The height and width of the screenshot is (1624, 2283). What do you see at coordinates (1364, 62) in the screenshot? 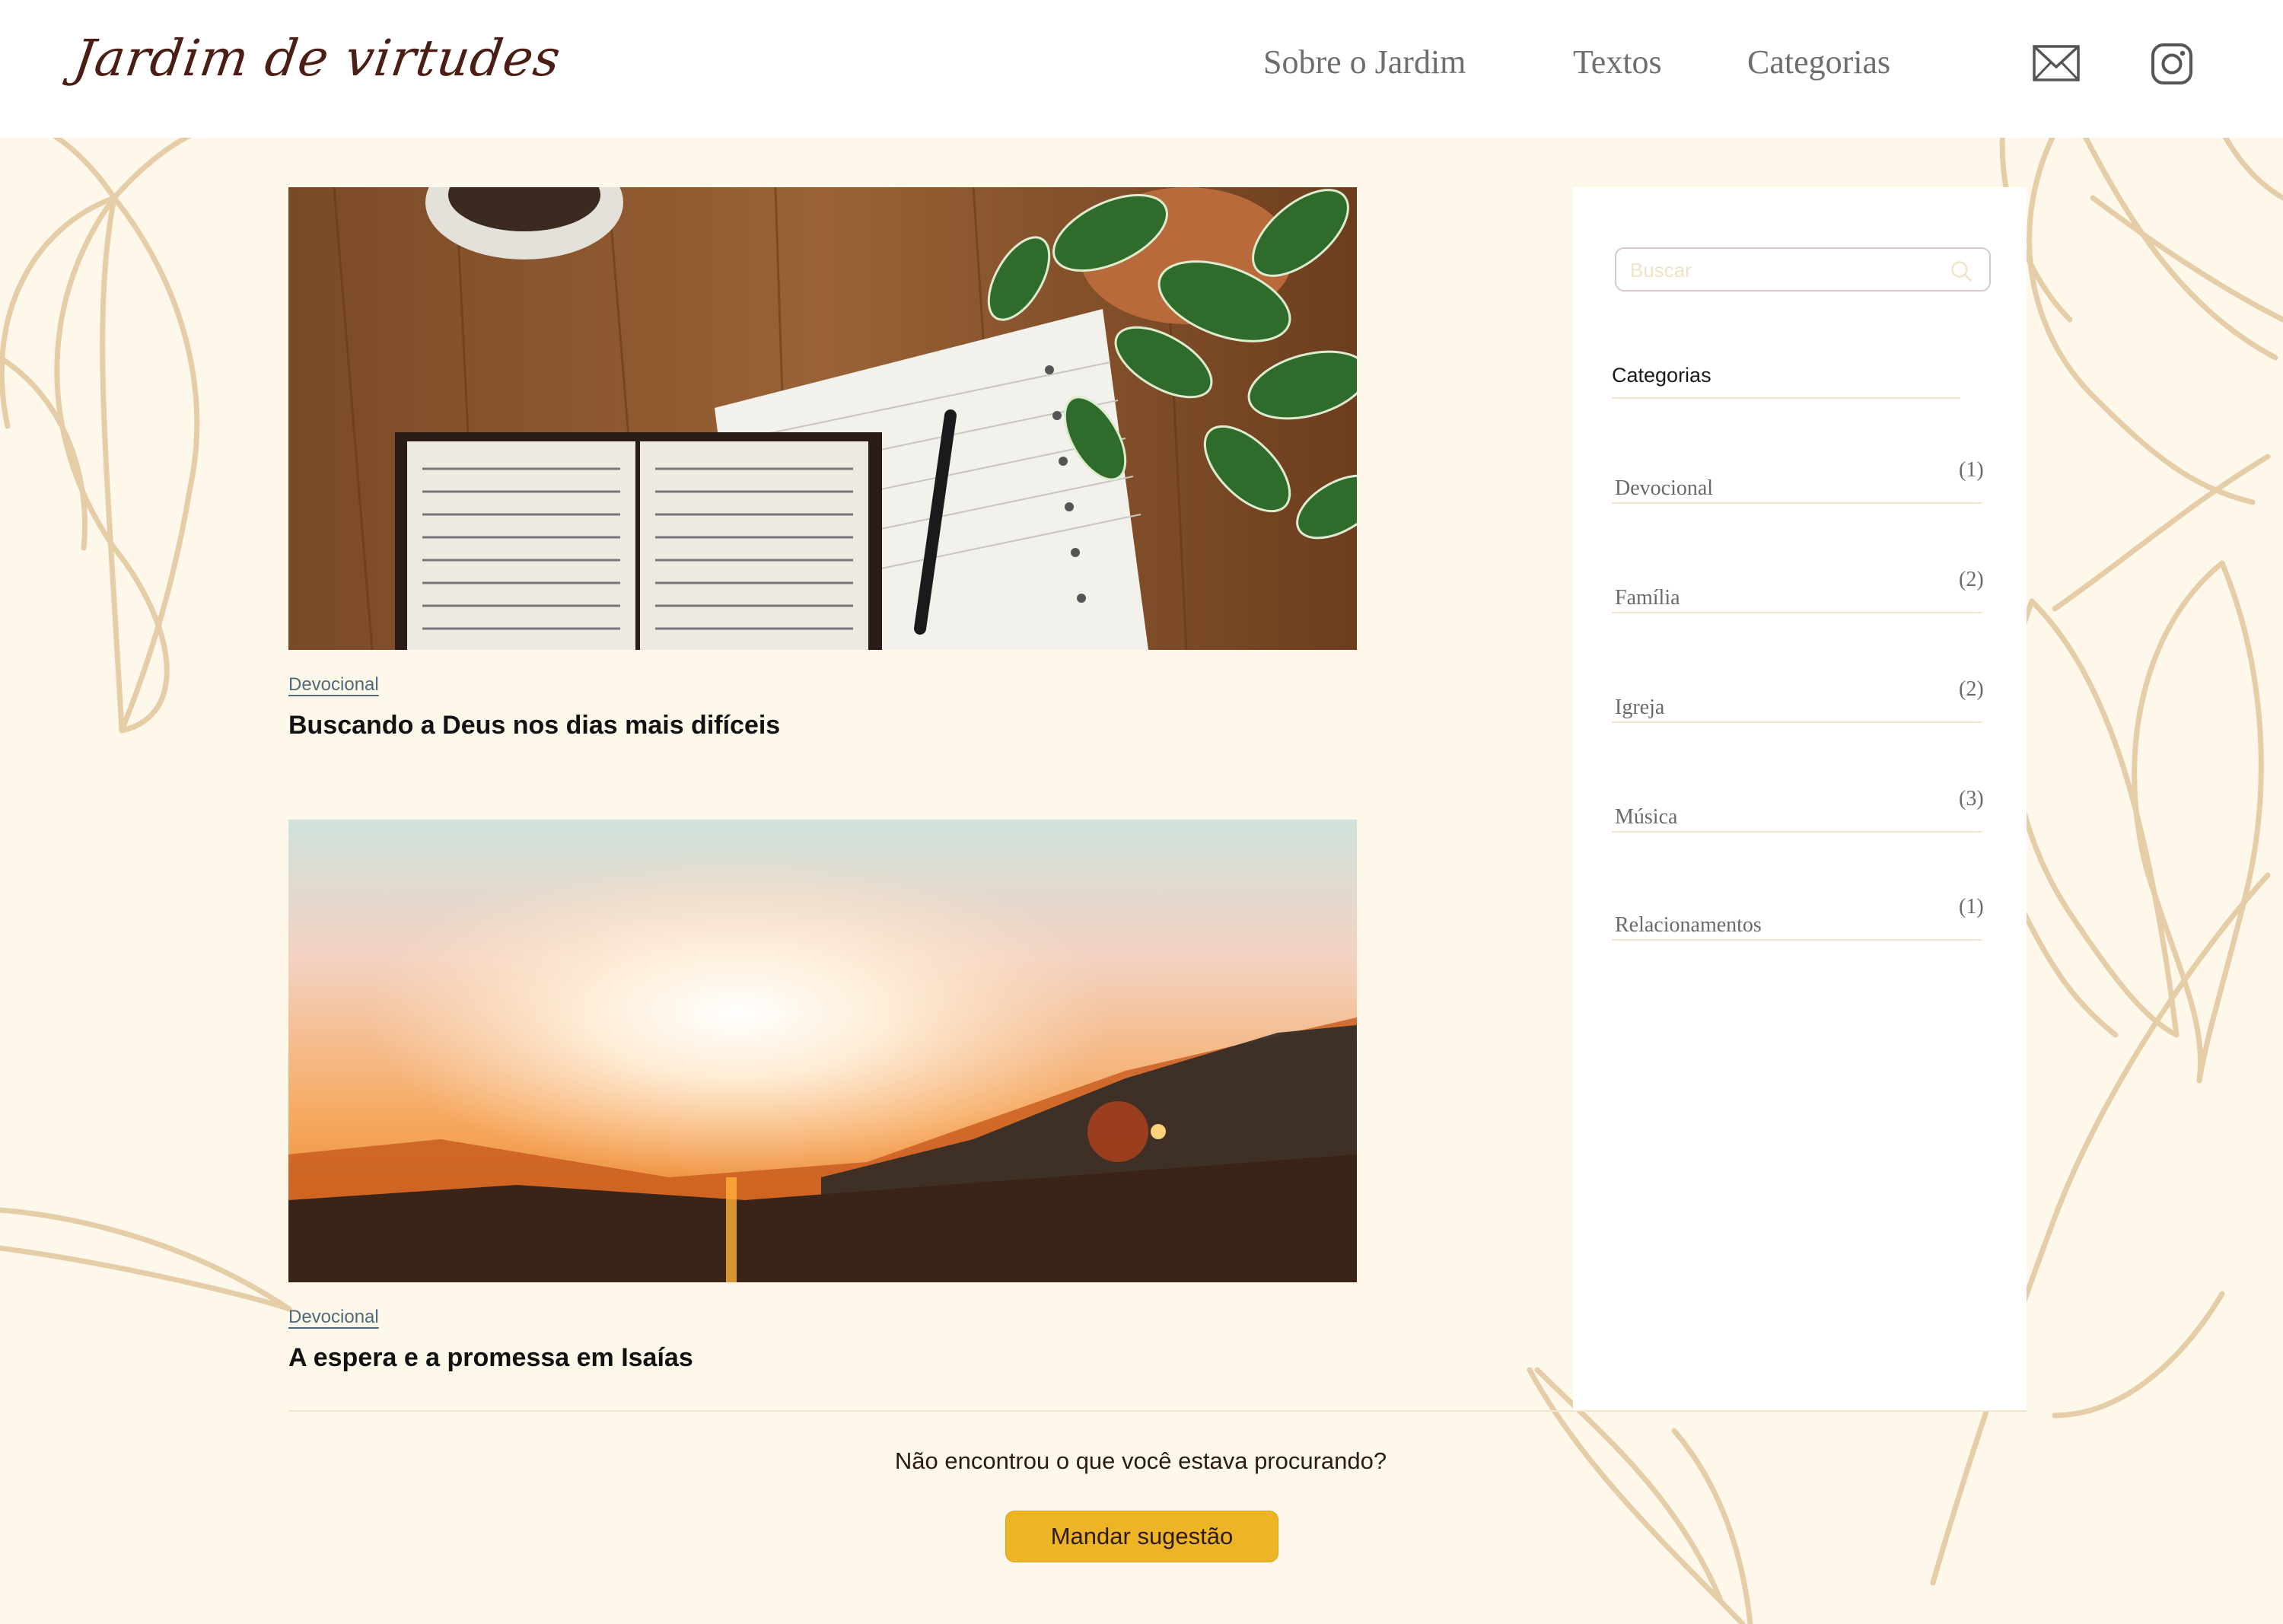
I see `nav-link-about: Sobre o Jardim` at bounding box center [1364, 62].